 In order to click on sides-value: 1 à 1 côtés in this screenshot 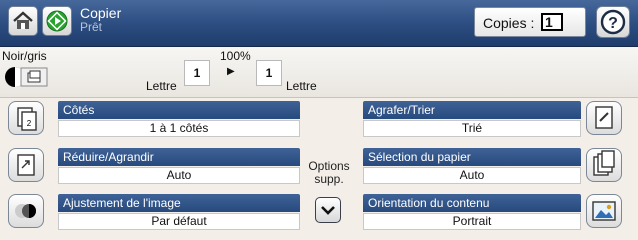, I will do `click(179, 128)`.